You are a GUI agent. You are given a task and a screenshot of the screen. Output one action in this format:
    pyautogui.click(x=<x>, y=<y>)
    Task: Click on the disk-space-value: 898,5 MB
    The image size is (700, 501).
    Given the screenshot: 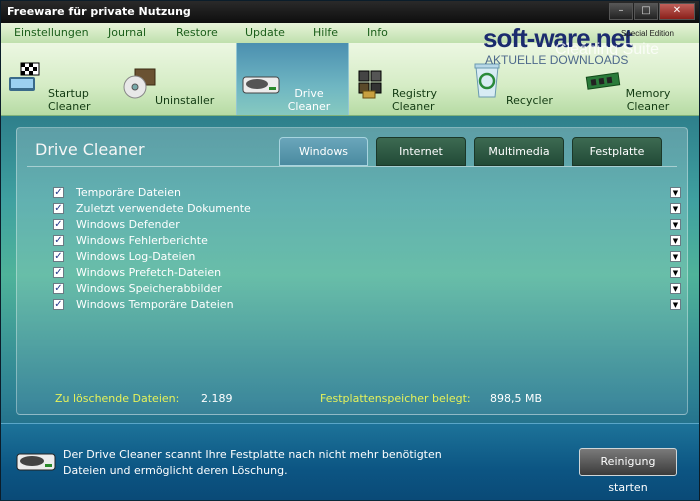 What is the action you would take?
    pyautogui.click(x=516, y=398)
    